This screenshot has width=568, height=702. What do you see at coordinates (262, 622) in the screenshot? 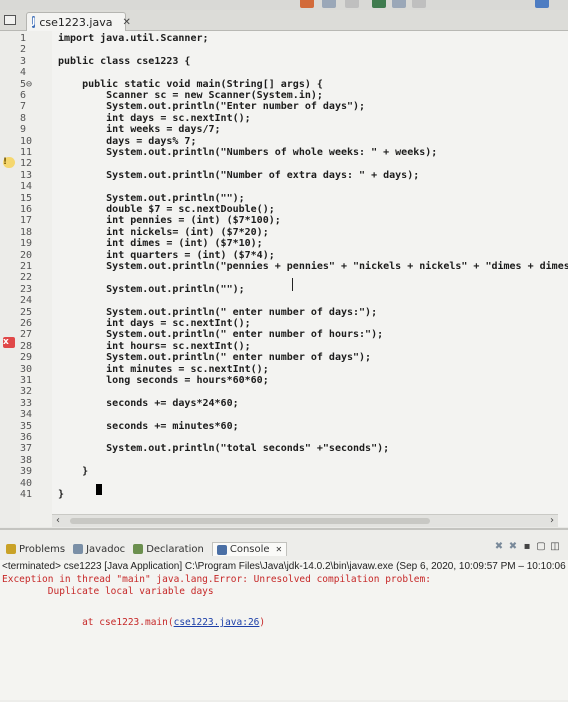
I see `stacktrace-suffix: )` at bounding box center [262, 622].